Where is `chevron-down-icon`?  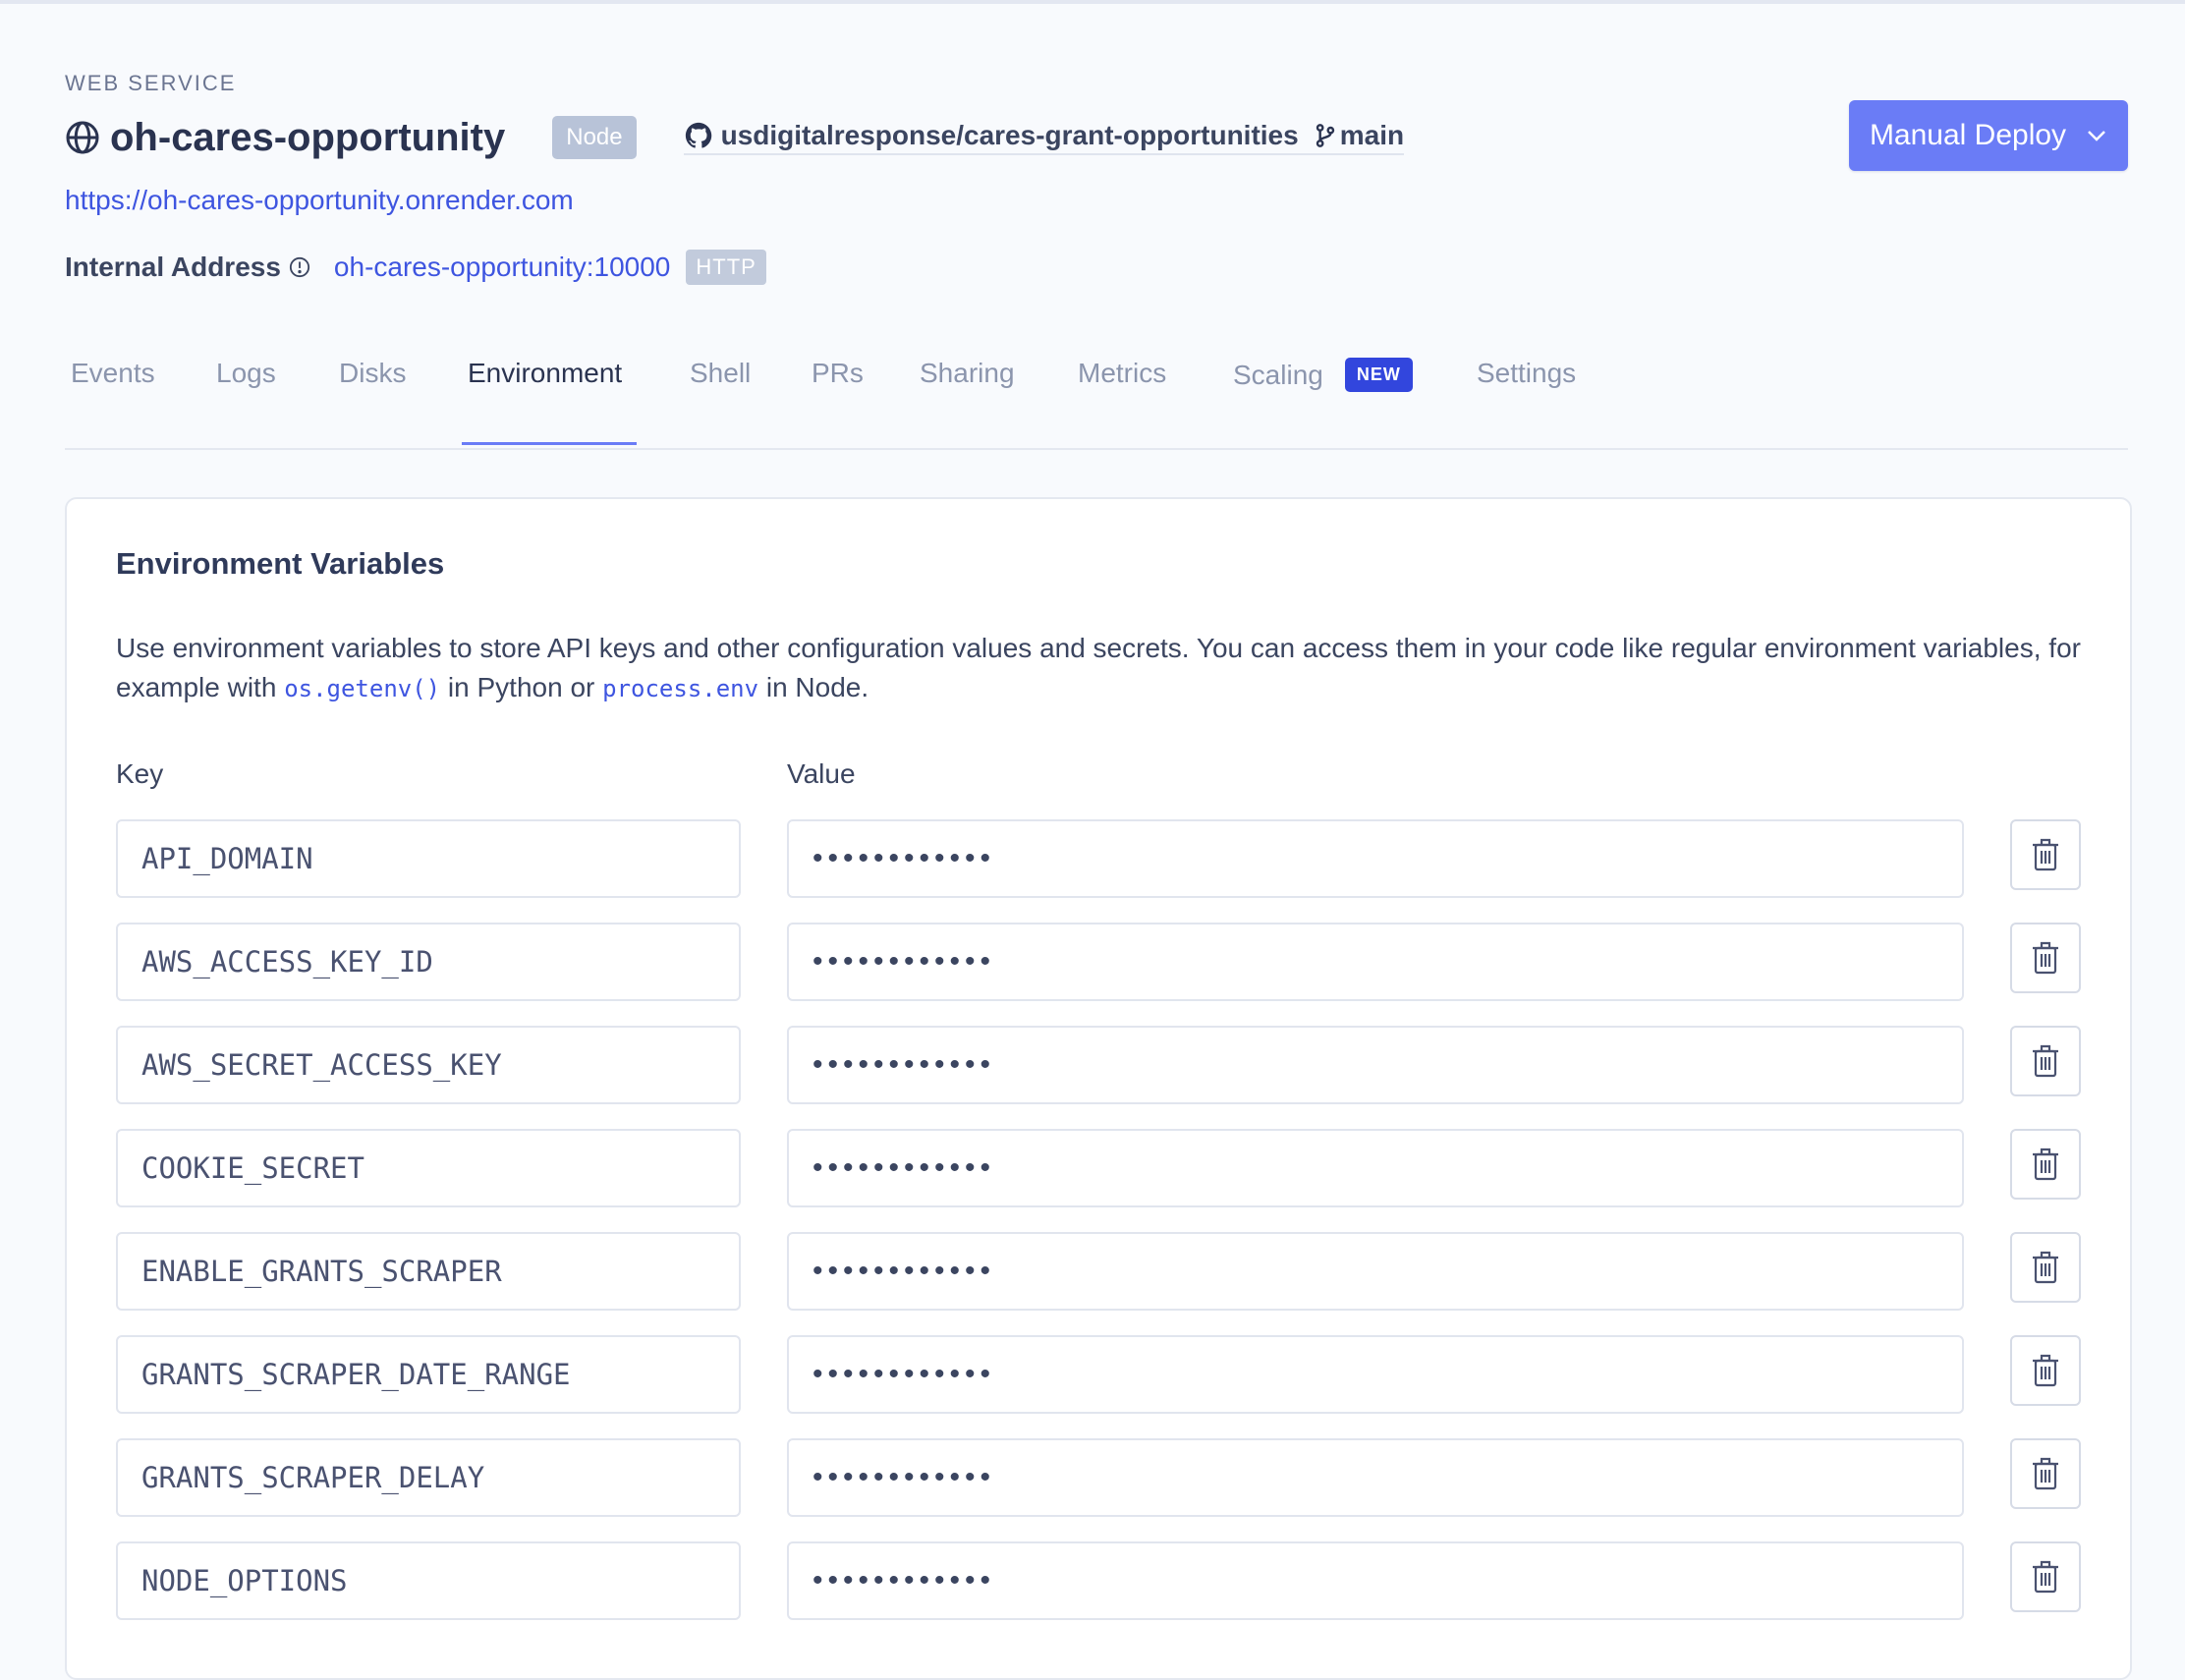 chevron-down-icon is located at coordinates (2096, 136).